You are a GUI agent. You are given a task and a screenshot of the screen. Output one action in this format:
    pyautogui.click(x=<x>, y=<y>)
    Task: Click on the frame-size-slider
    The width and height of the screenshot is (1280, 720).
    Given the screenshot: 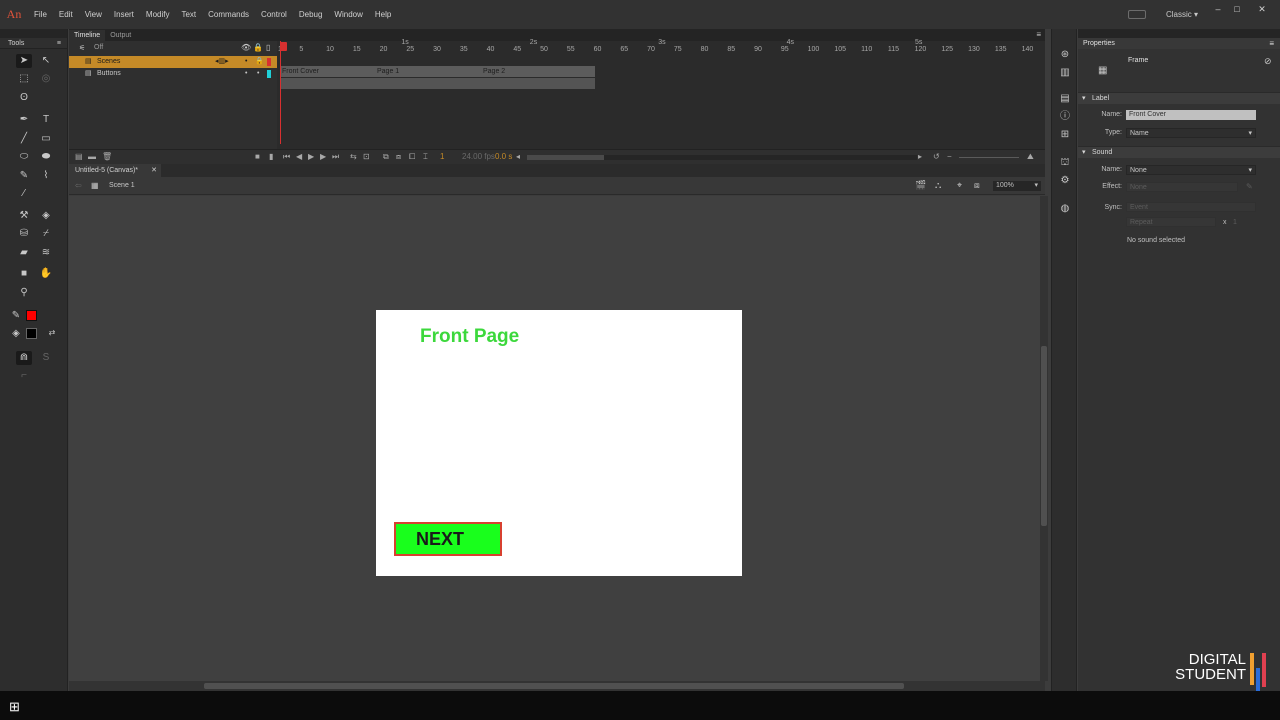 What is the action you would take?
    pyautogui.click(x=989, y=157)
    